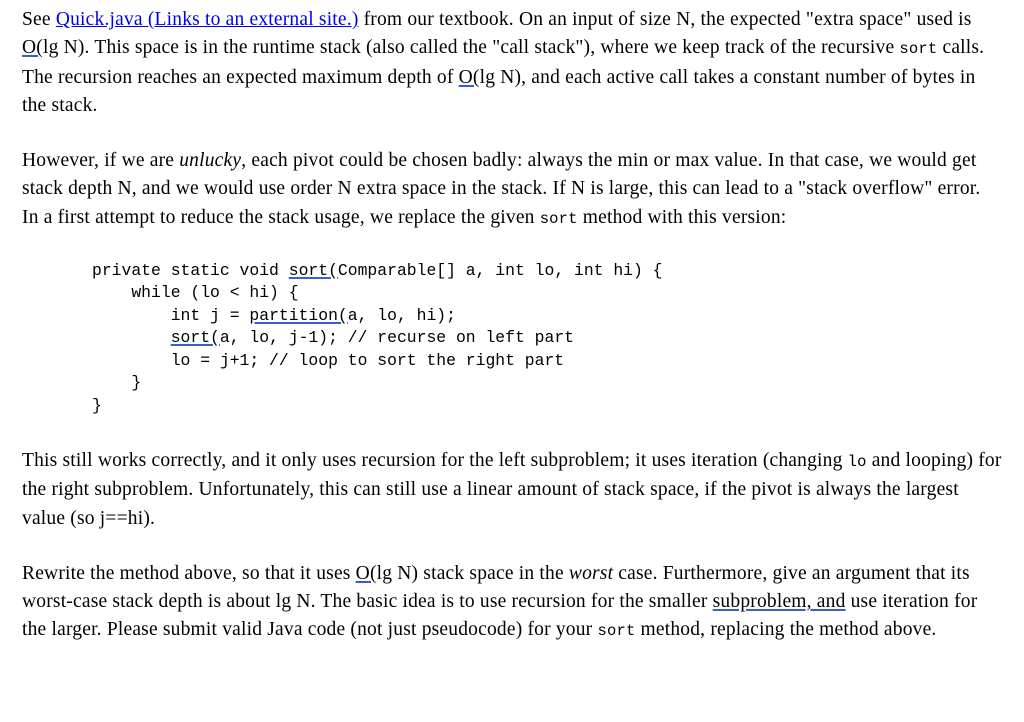 The height and width of the screenshot is (722, 1024). Describe the element at coordinates (366, 573) in the screenshot. I see `bigo-open-mark-3: O(` at that location.